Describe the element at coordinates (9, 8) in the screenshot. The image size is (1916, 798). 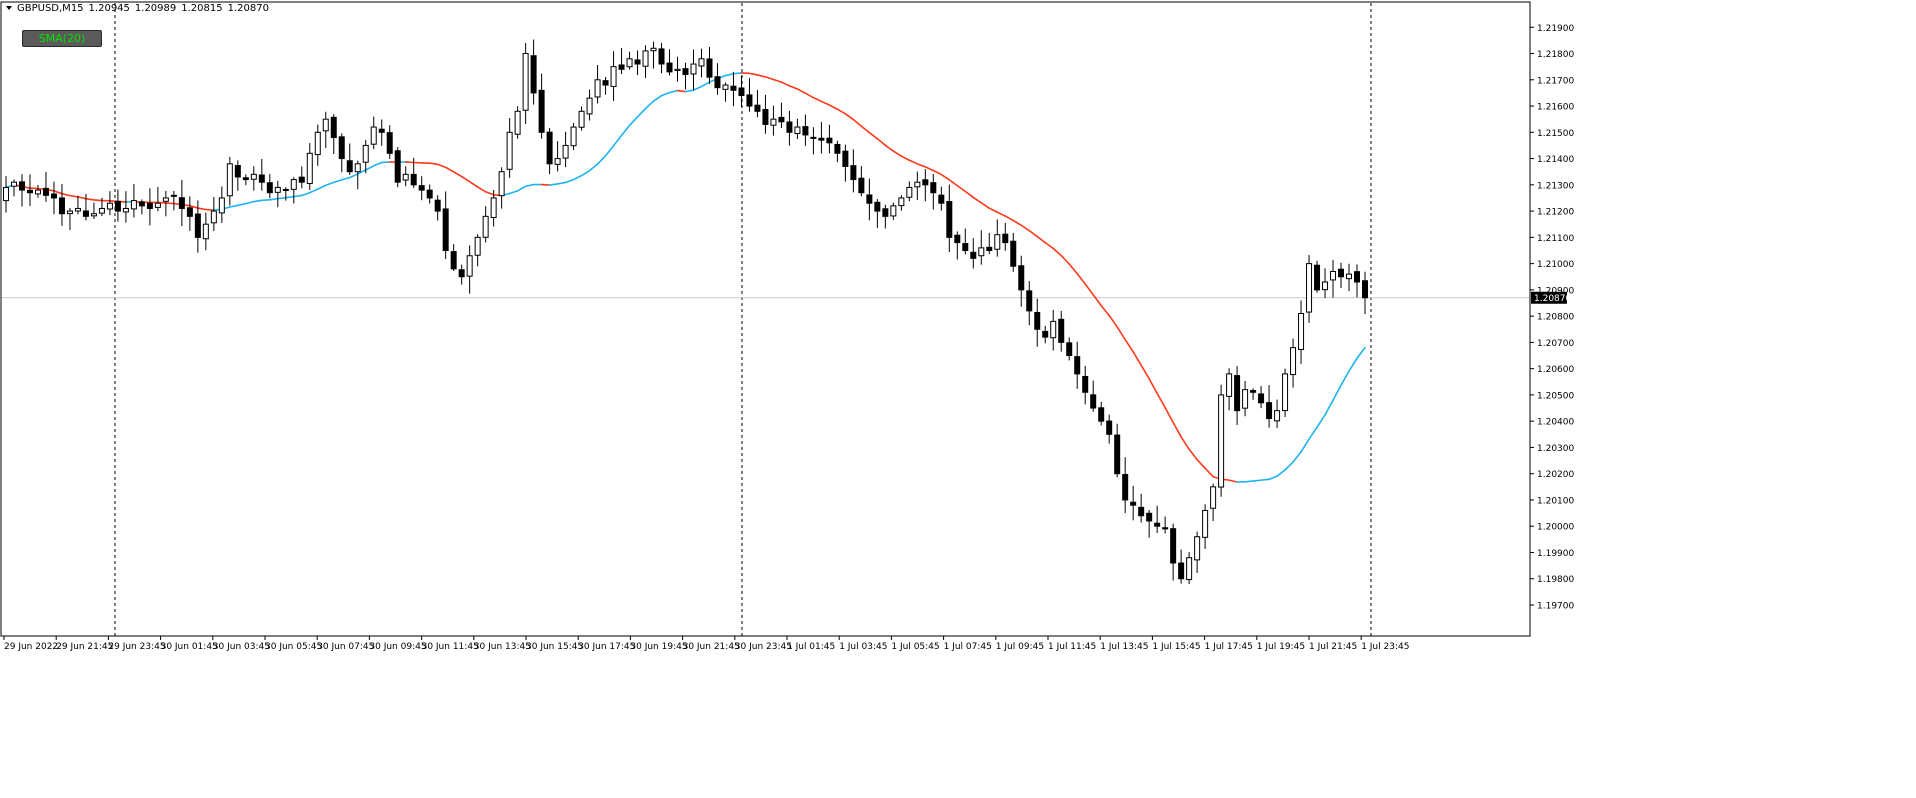
I see `dropdown-arrow-icon` at that location.